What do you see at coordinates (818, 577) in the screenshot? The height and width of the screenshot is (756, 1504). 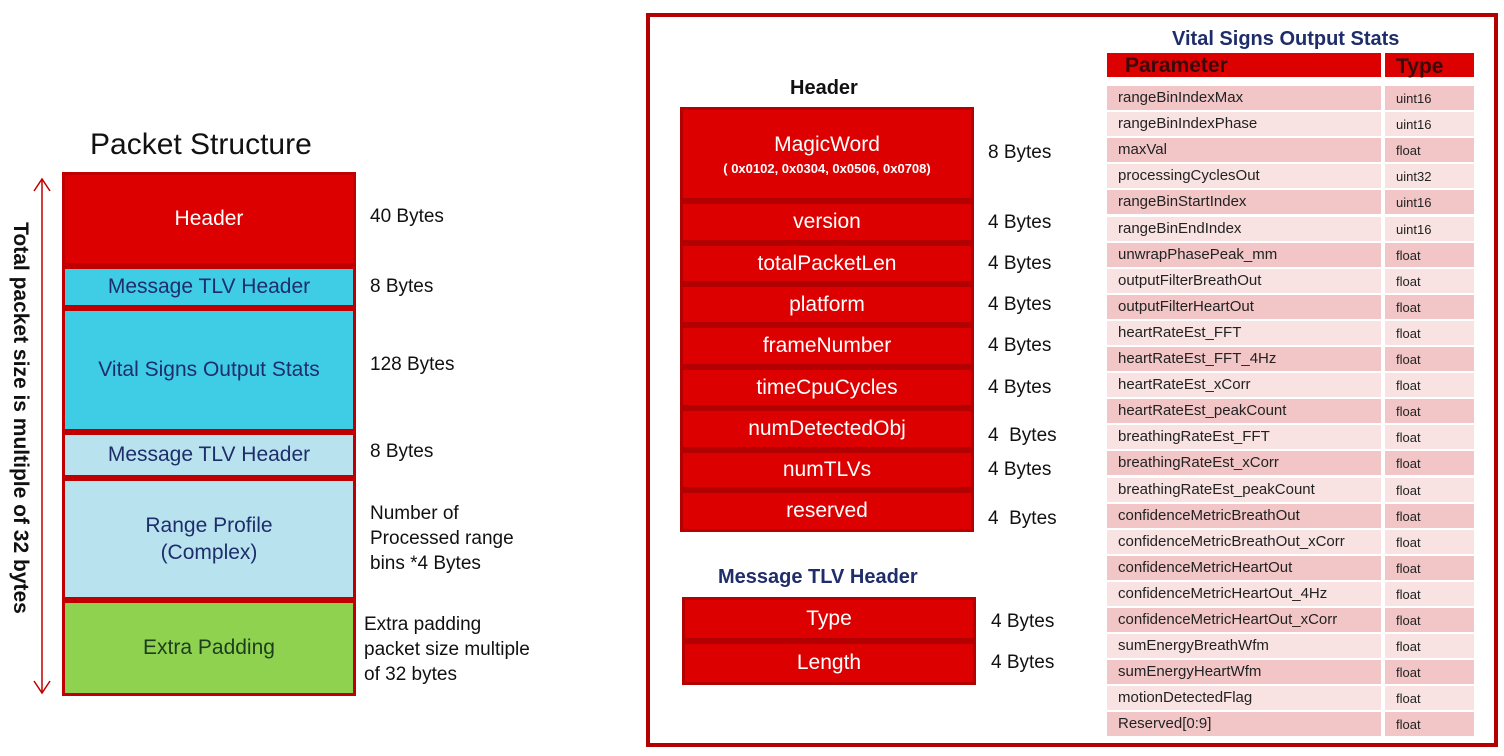 I see `tlv-header-title: Message TLV Header` at bounding box center [818, 577].